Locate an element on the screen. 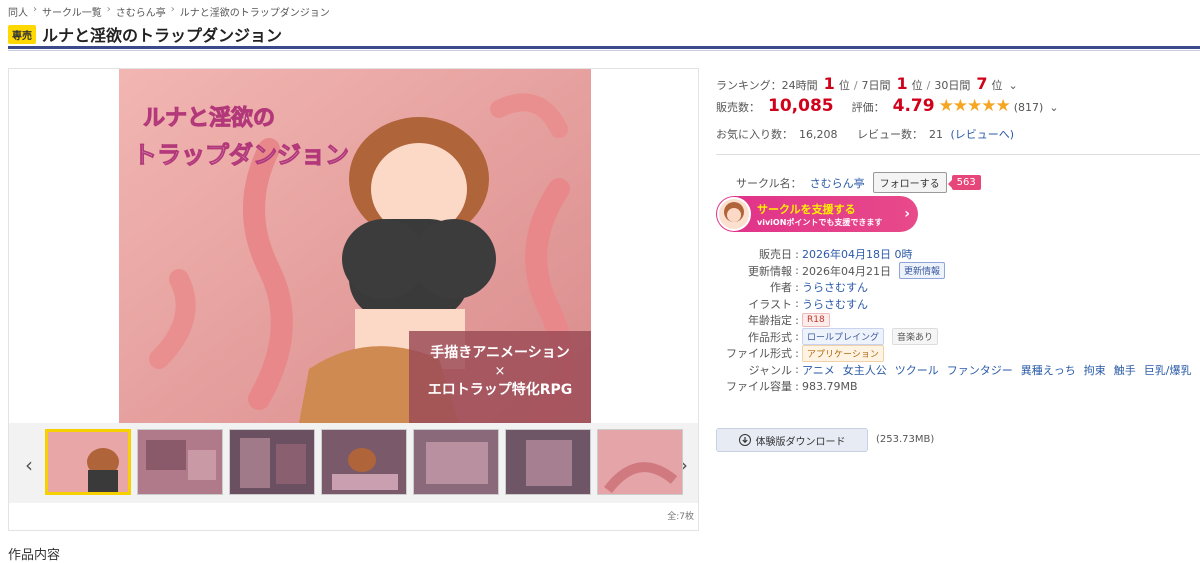 The width and height of the screenshot is (1200, 563). support-subtitle: viviONポイントでも支援できます is located at coordinates (820, 222).